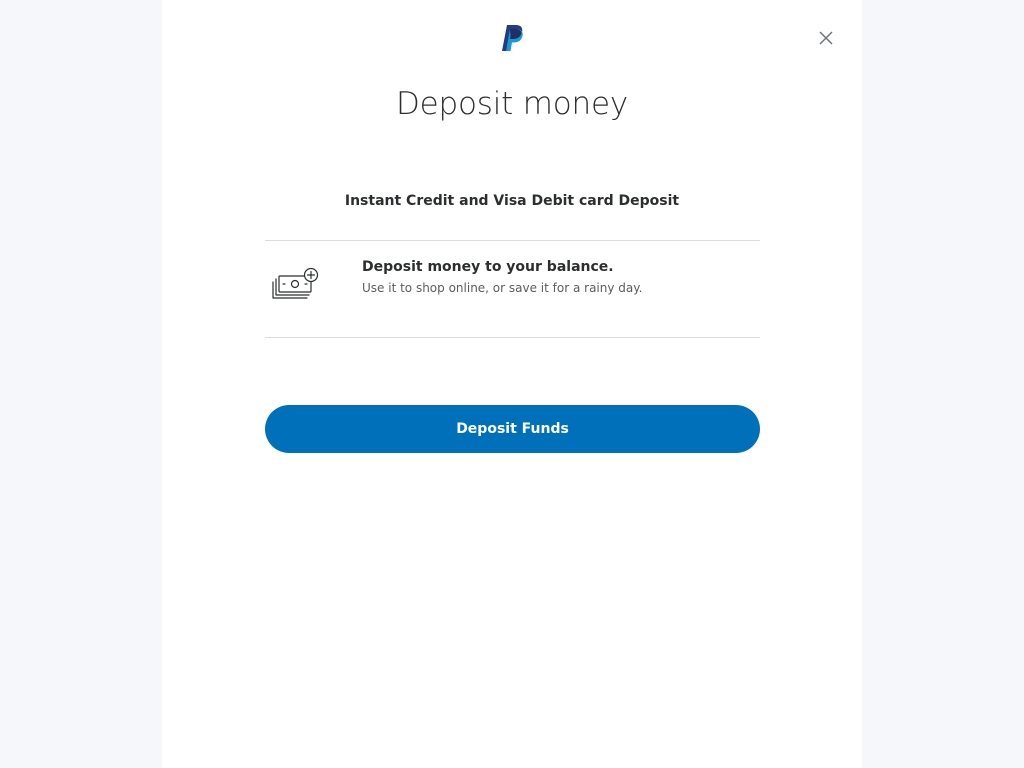 The image size is (1024, 768). Describe the element at coordinates (512, 38) in the screenshot. I see `paypal-logo-icon` at that location.